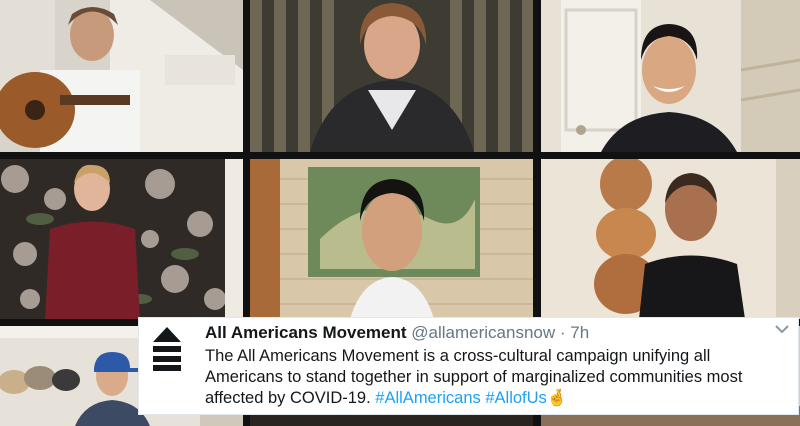 The height and width of the screenshot is (426, 800). I want to click on hashtag-allamericans: #AllAmericans, so click(427, 398).